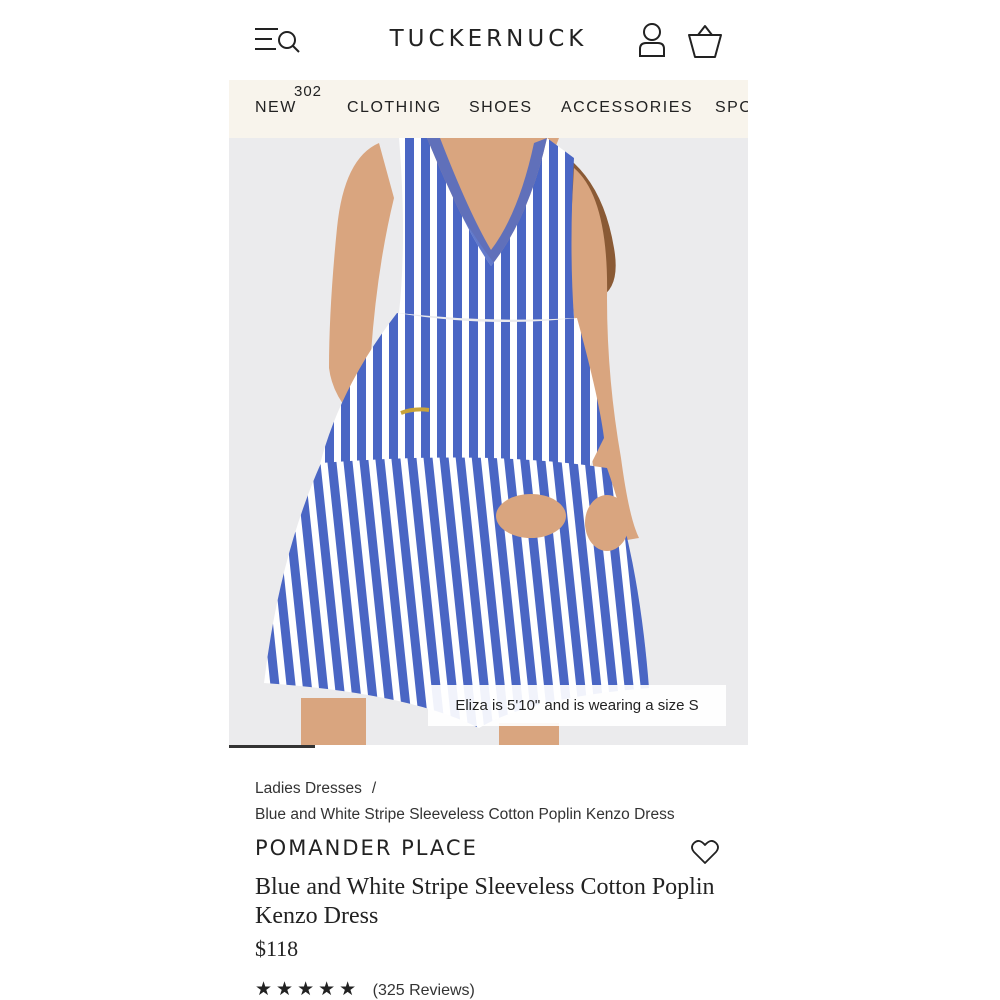 This screenshot has width=1000, height=1000. Describe the element at coordinates (394, 108) in the screenshot. I see `nav-item-clothing: CLOTHING` at that location.